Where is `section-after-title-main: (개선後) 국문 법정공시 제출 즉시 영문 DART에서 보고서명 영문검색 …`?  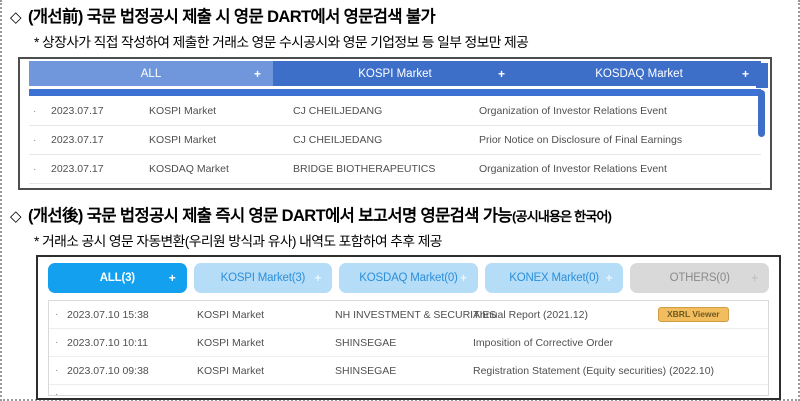 section-after-title-main: (개선後) 국문 법정공시 제출 즉시 영문 DART에서 보고서명 영문검색 … is located at coordinates (270, 216).